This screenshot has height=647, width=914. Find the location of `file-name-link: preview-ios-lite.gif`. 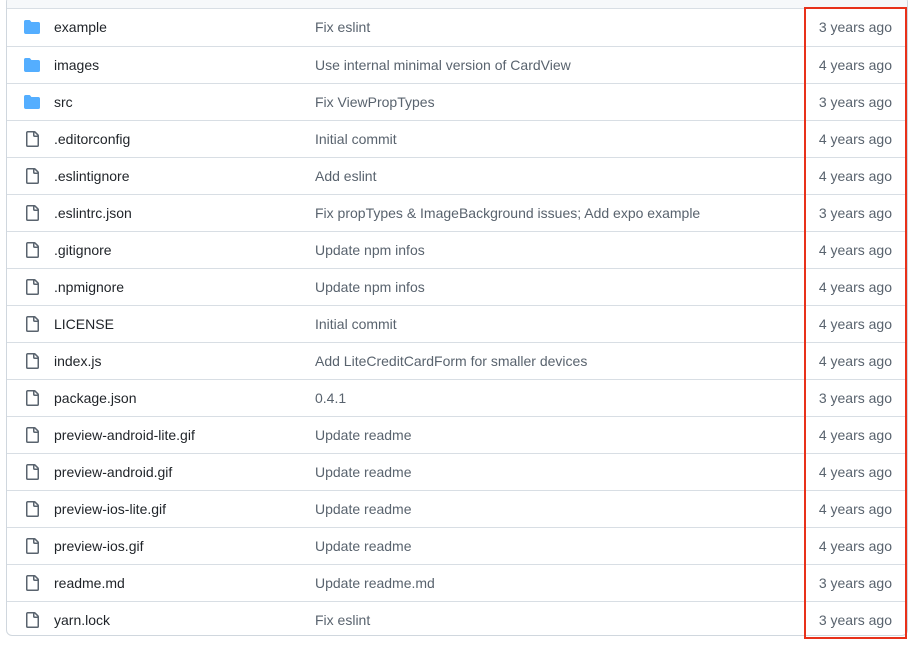

file-name-link: preview-ios-lite.gif is located at coordinates (110, 509).